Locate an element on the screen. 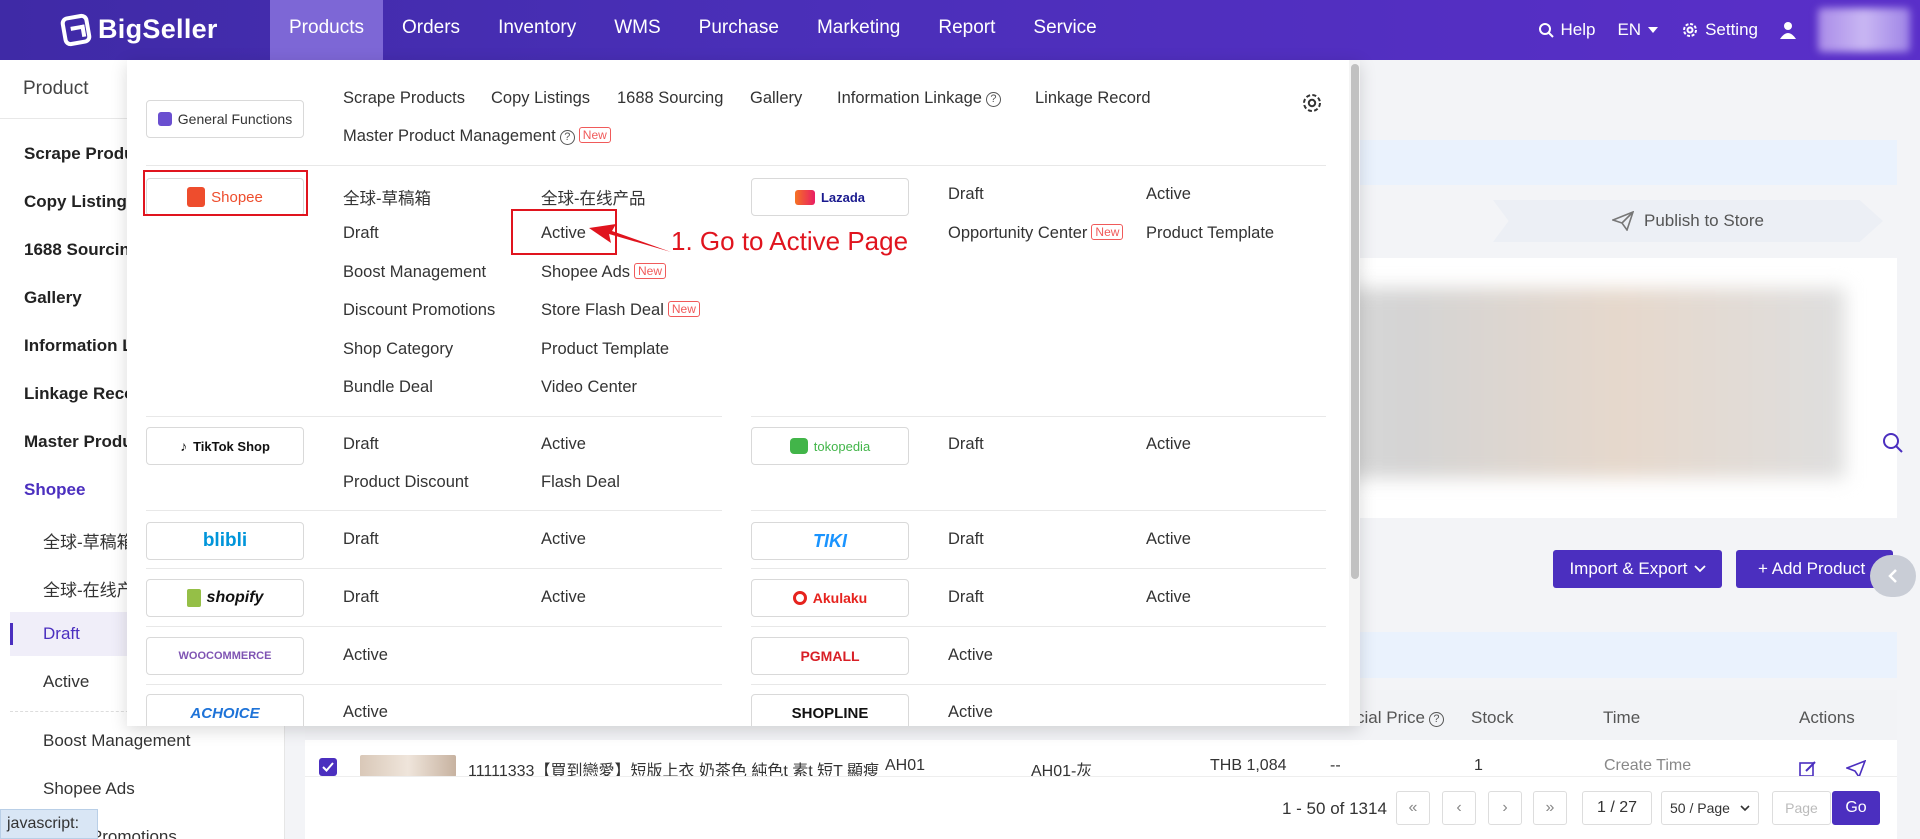 This screenshot has width=1920, height=839. menu-tokopedia-draft: Draft is located at coordinates (966, 444).